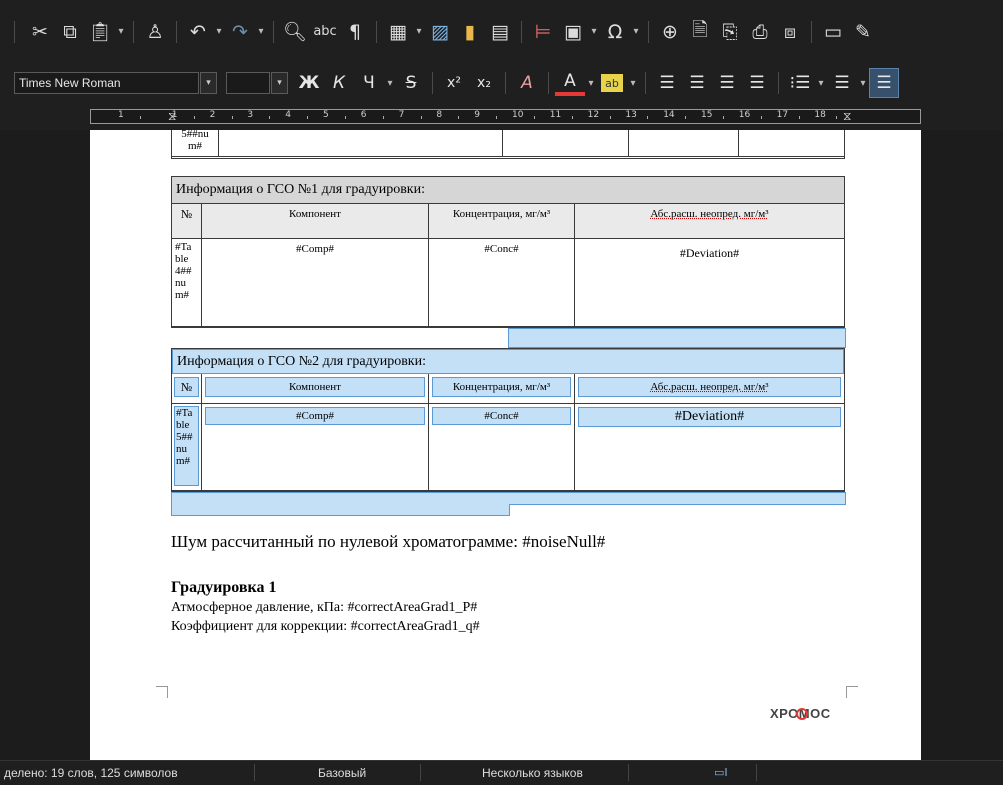 The width and height of the screenshot is (1003, 785). I want to click on clone-formatting-icon: ♙, so click(155, 32).